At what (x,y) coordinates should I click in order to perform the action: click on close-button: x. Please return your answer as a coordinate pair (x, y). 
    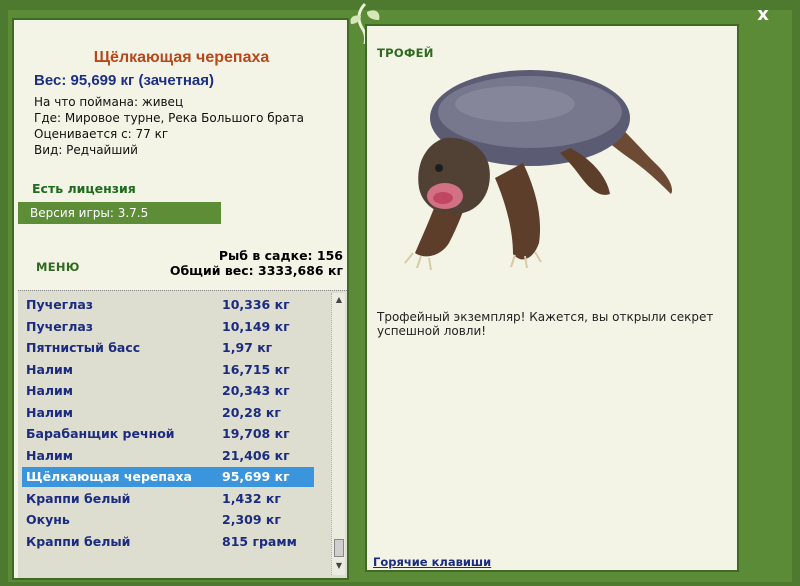
    Looking at the image, I should click on (763, 15).